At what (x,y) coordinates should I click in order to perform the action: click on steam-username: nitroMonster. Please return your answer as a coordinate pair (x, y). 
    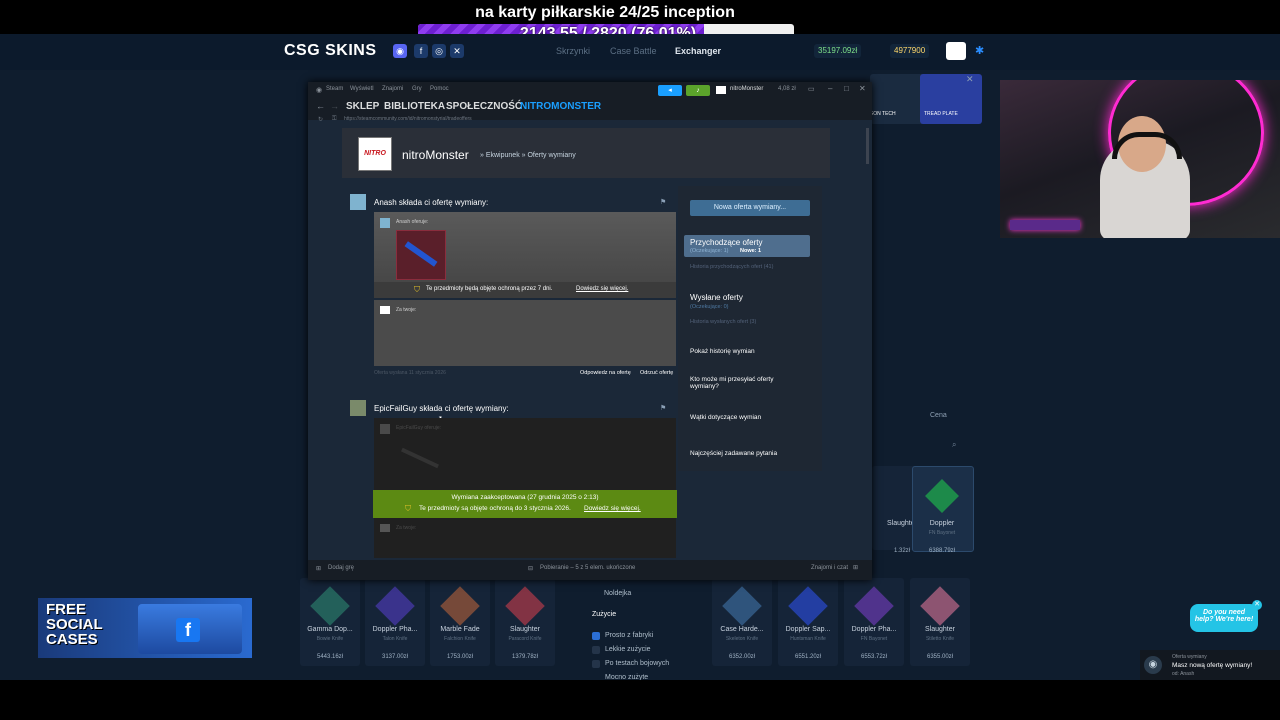
    Looking at the image, I should click on (746, 89).